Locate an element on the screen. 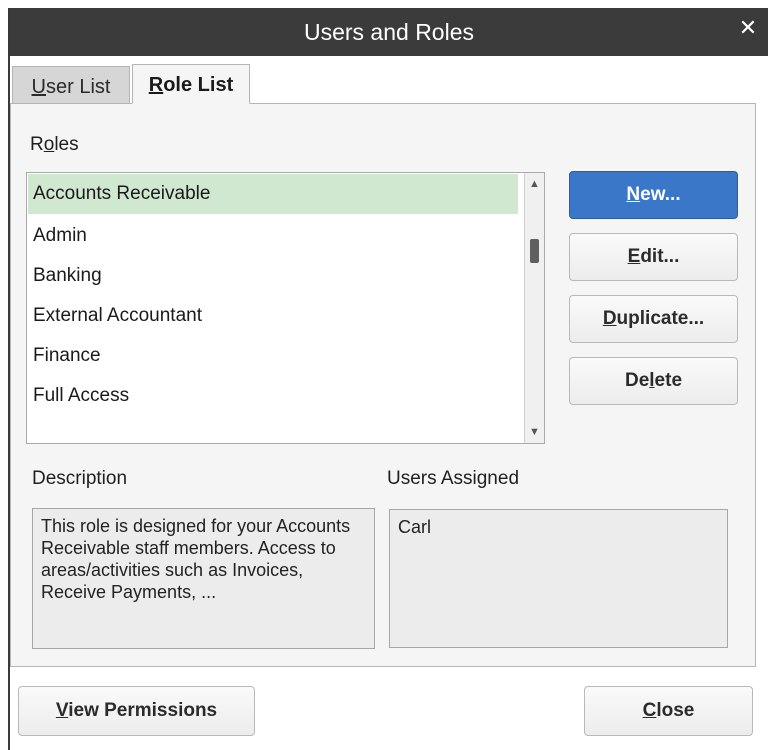 This screenshot has height=750, width=768. close-icon: ✕ is located at coordinates (748, 28).